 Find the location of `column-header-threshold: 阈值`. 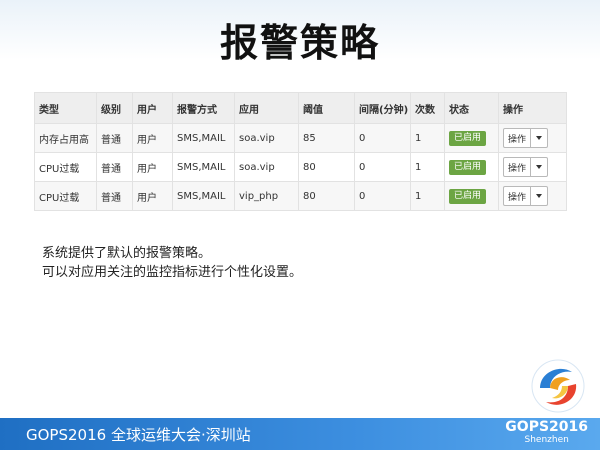

column-header-threshold: 阈值 is located at coordinates (326, 108).